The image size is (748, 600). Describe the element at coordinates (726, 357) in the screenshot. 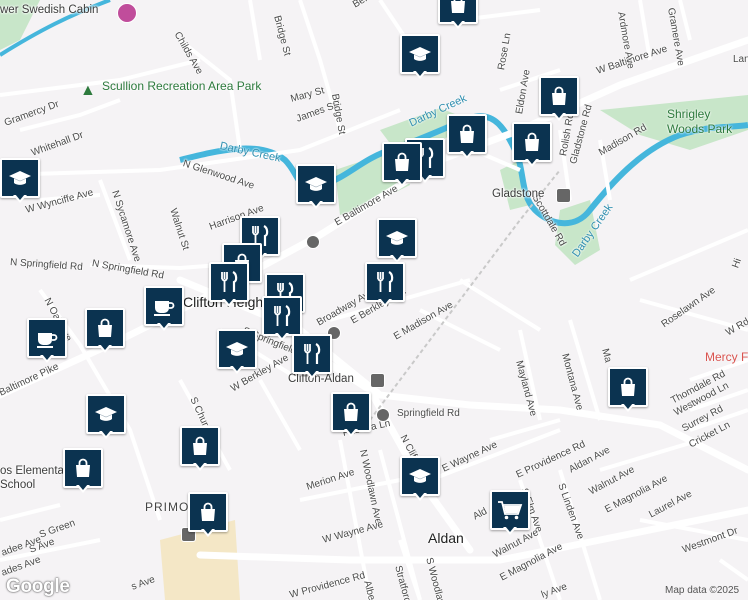

I see `place-label: Mercy F` at that location.